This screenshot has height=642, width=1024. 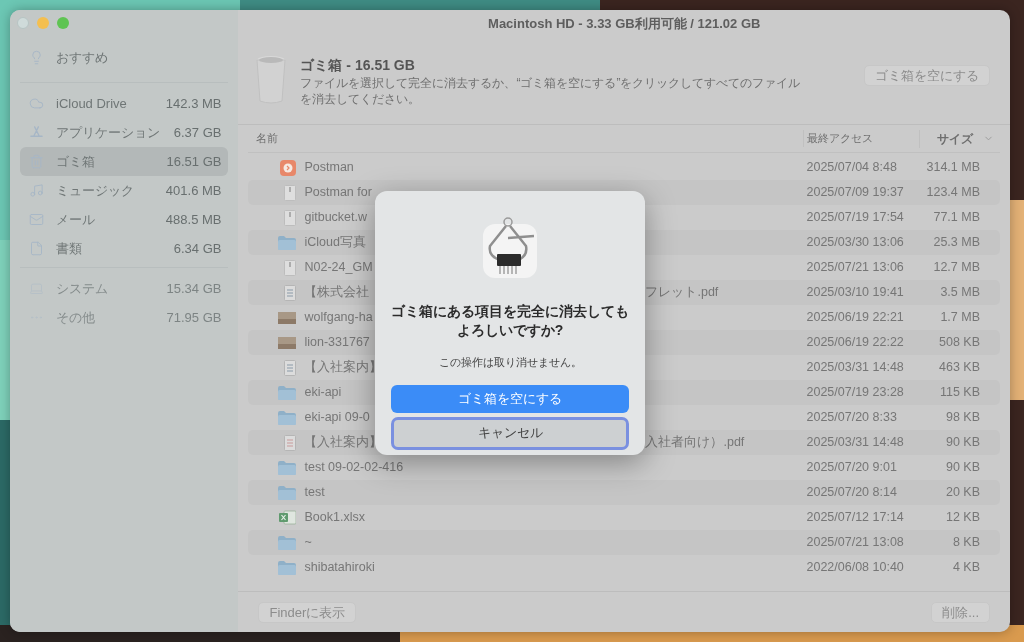 What do you see at coordinates (955, 138) in the screenshot?
I see `column-header: サイズ` at bounding box center [955, 138].